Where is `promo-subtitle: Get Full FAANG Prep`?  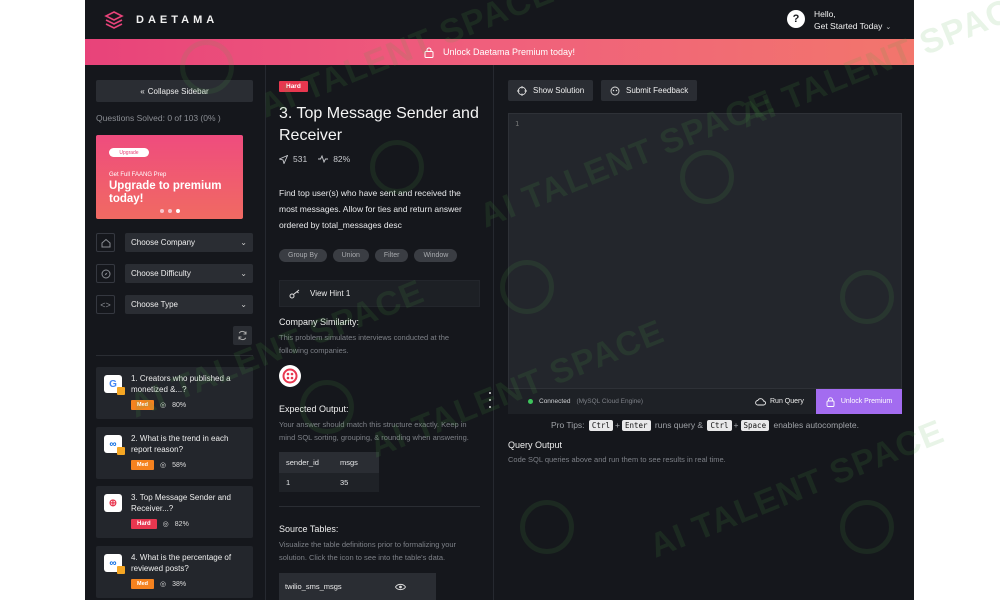
promo-subtitle: Get Full FAANG Prep is located at coordinates (138, 175).